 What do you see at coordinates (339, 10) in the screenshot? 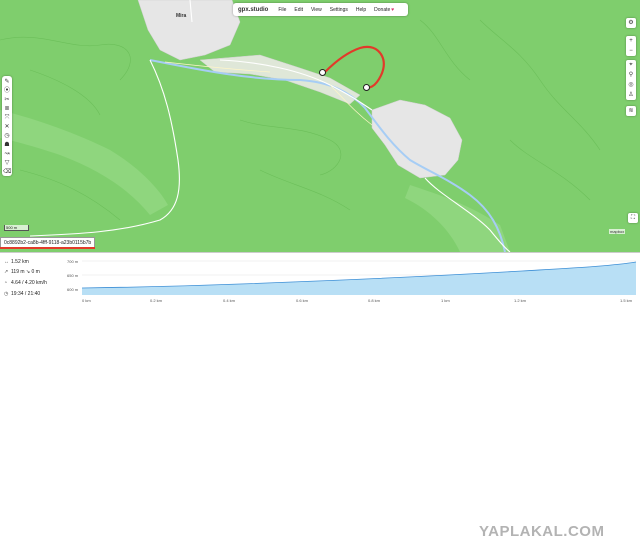
I see `menu-settings: Settings` at bounding box center [339, 10].